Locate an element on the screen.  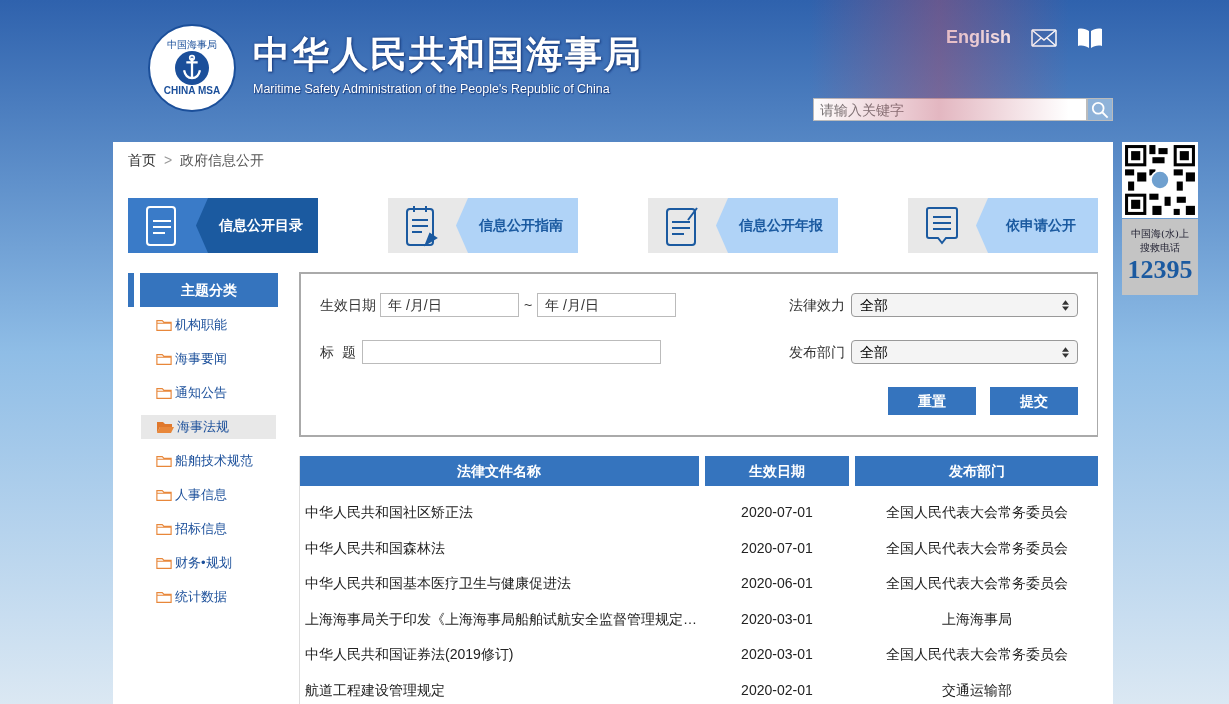
sidebar-item: 人事信息 is located at coordinates (208, 495).